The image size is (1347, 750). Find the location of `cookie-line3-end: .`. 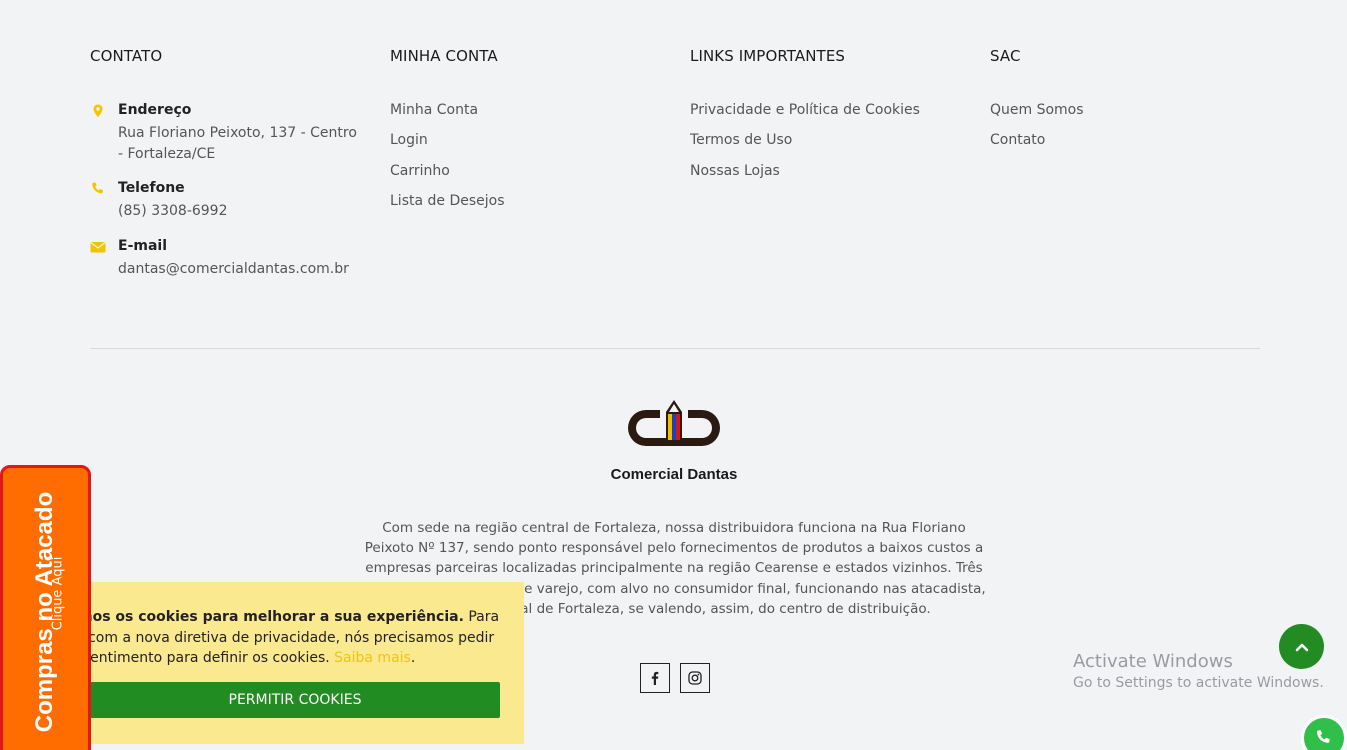

cookie-line3-end: . is located at coordinates (413, 658).